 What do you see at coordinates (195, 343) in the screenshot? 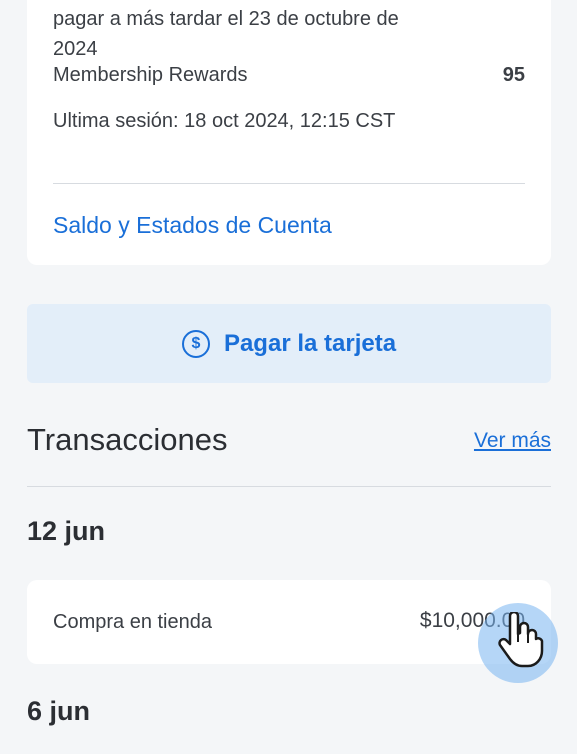
I see `dollar-circle-icon: $` at bounding box center [195, 343].